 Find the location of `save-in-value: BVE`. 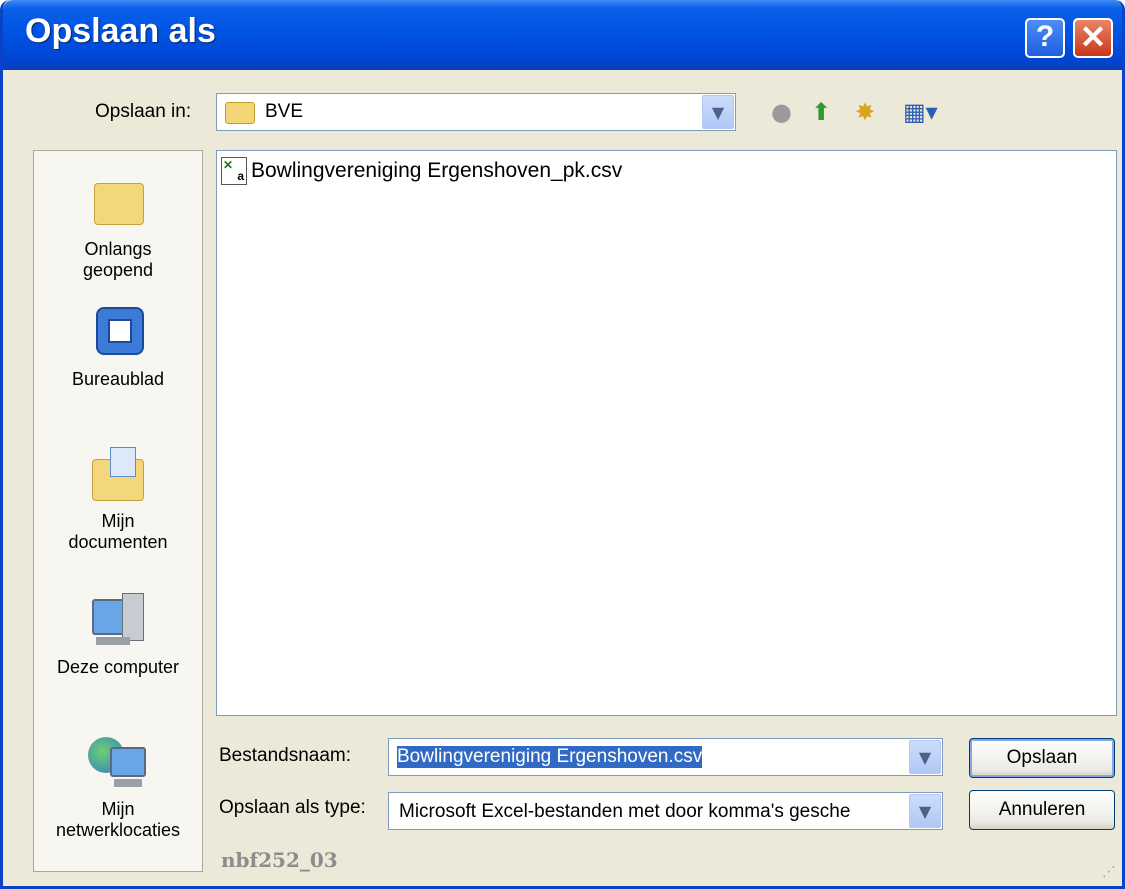

save-in-value: BVE is located at coordinates (284, 111).